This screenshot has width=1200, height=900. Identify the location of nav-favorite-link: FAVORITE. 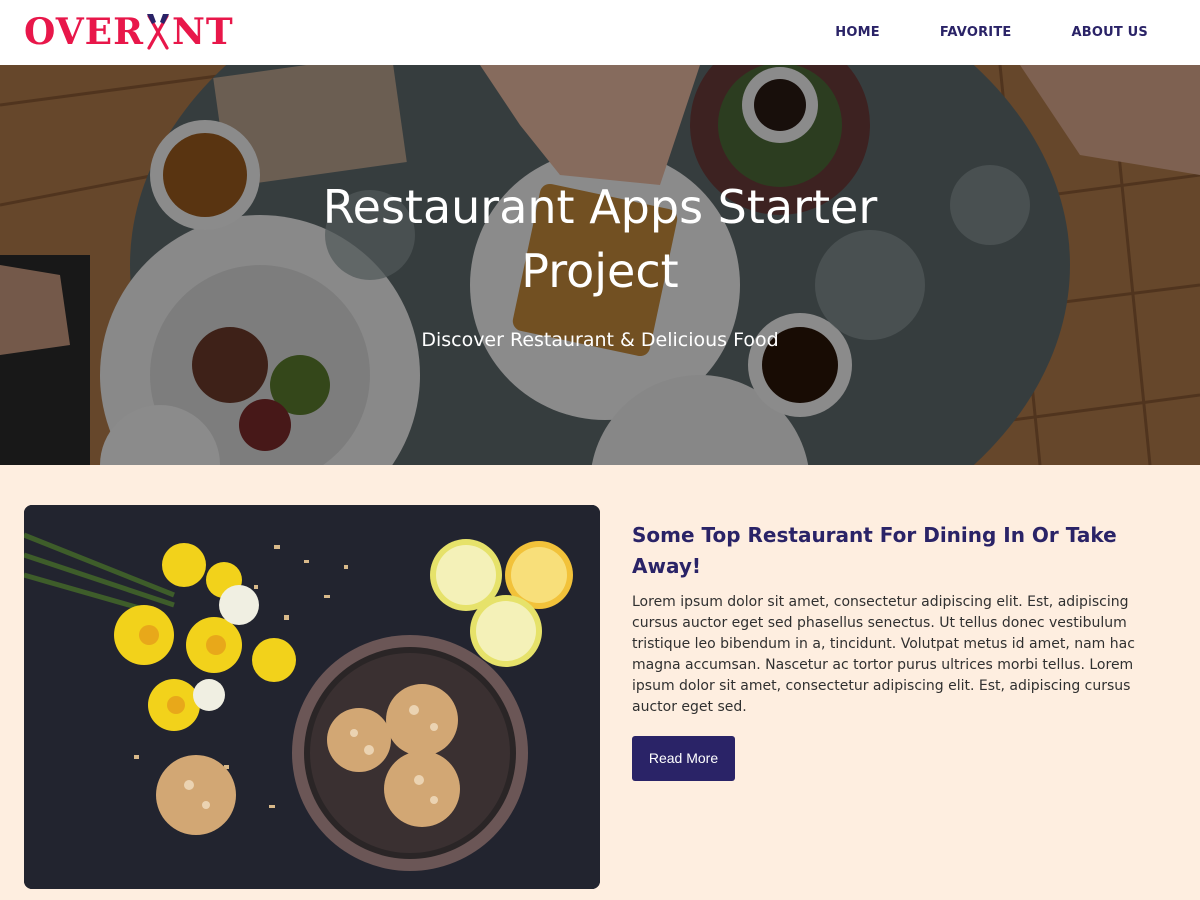
(976, 32).